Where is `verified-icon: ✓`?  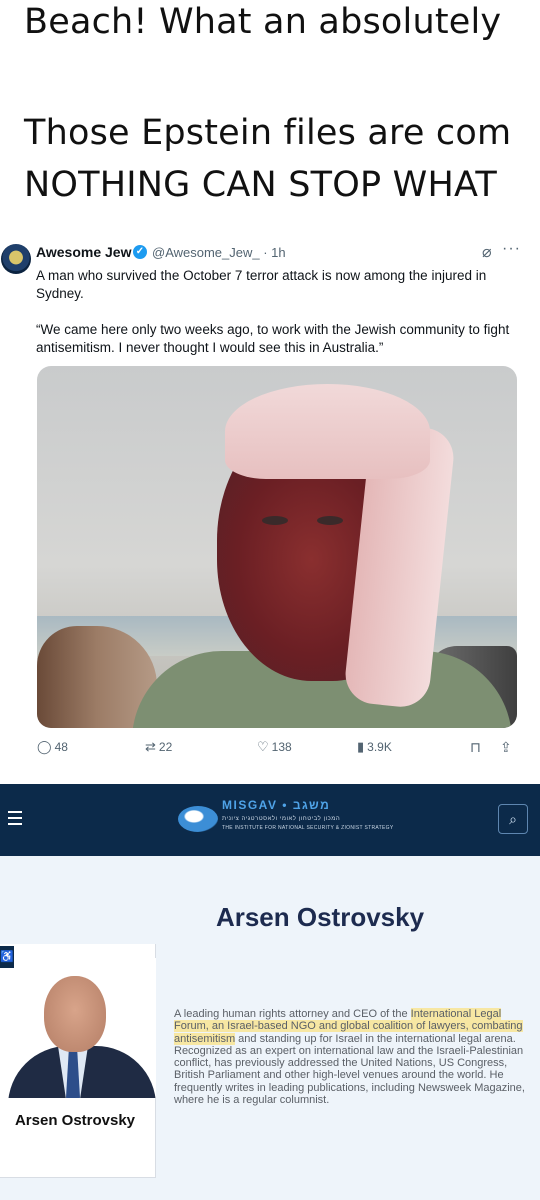 verified-icon: ✓ is located at coordinates (140, 252).